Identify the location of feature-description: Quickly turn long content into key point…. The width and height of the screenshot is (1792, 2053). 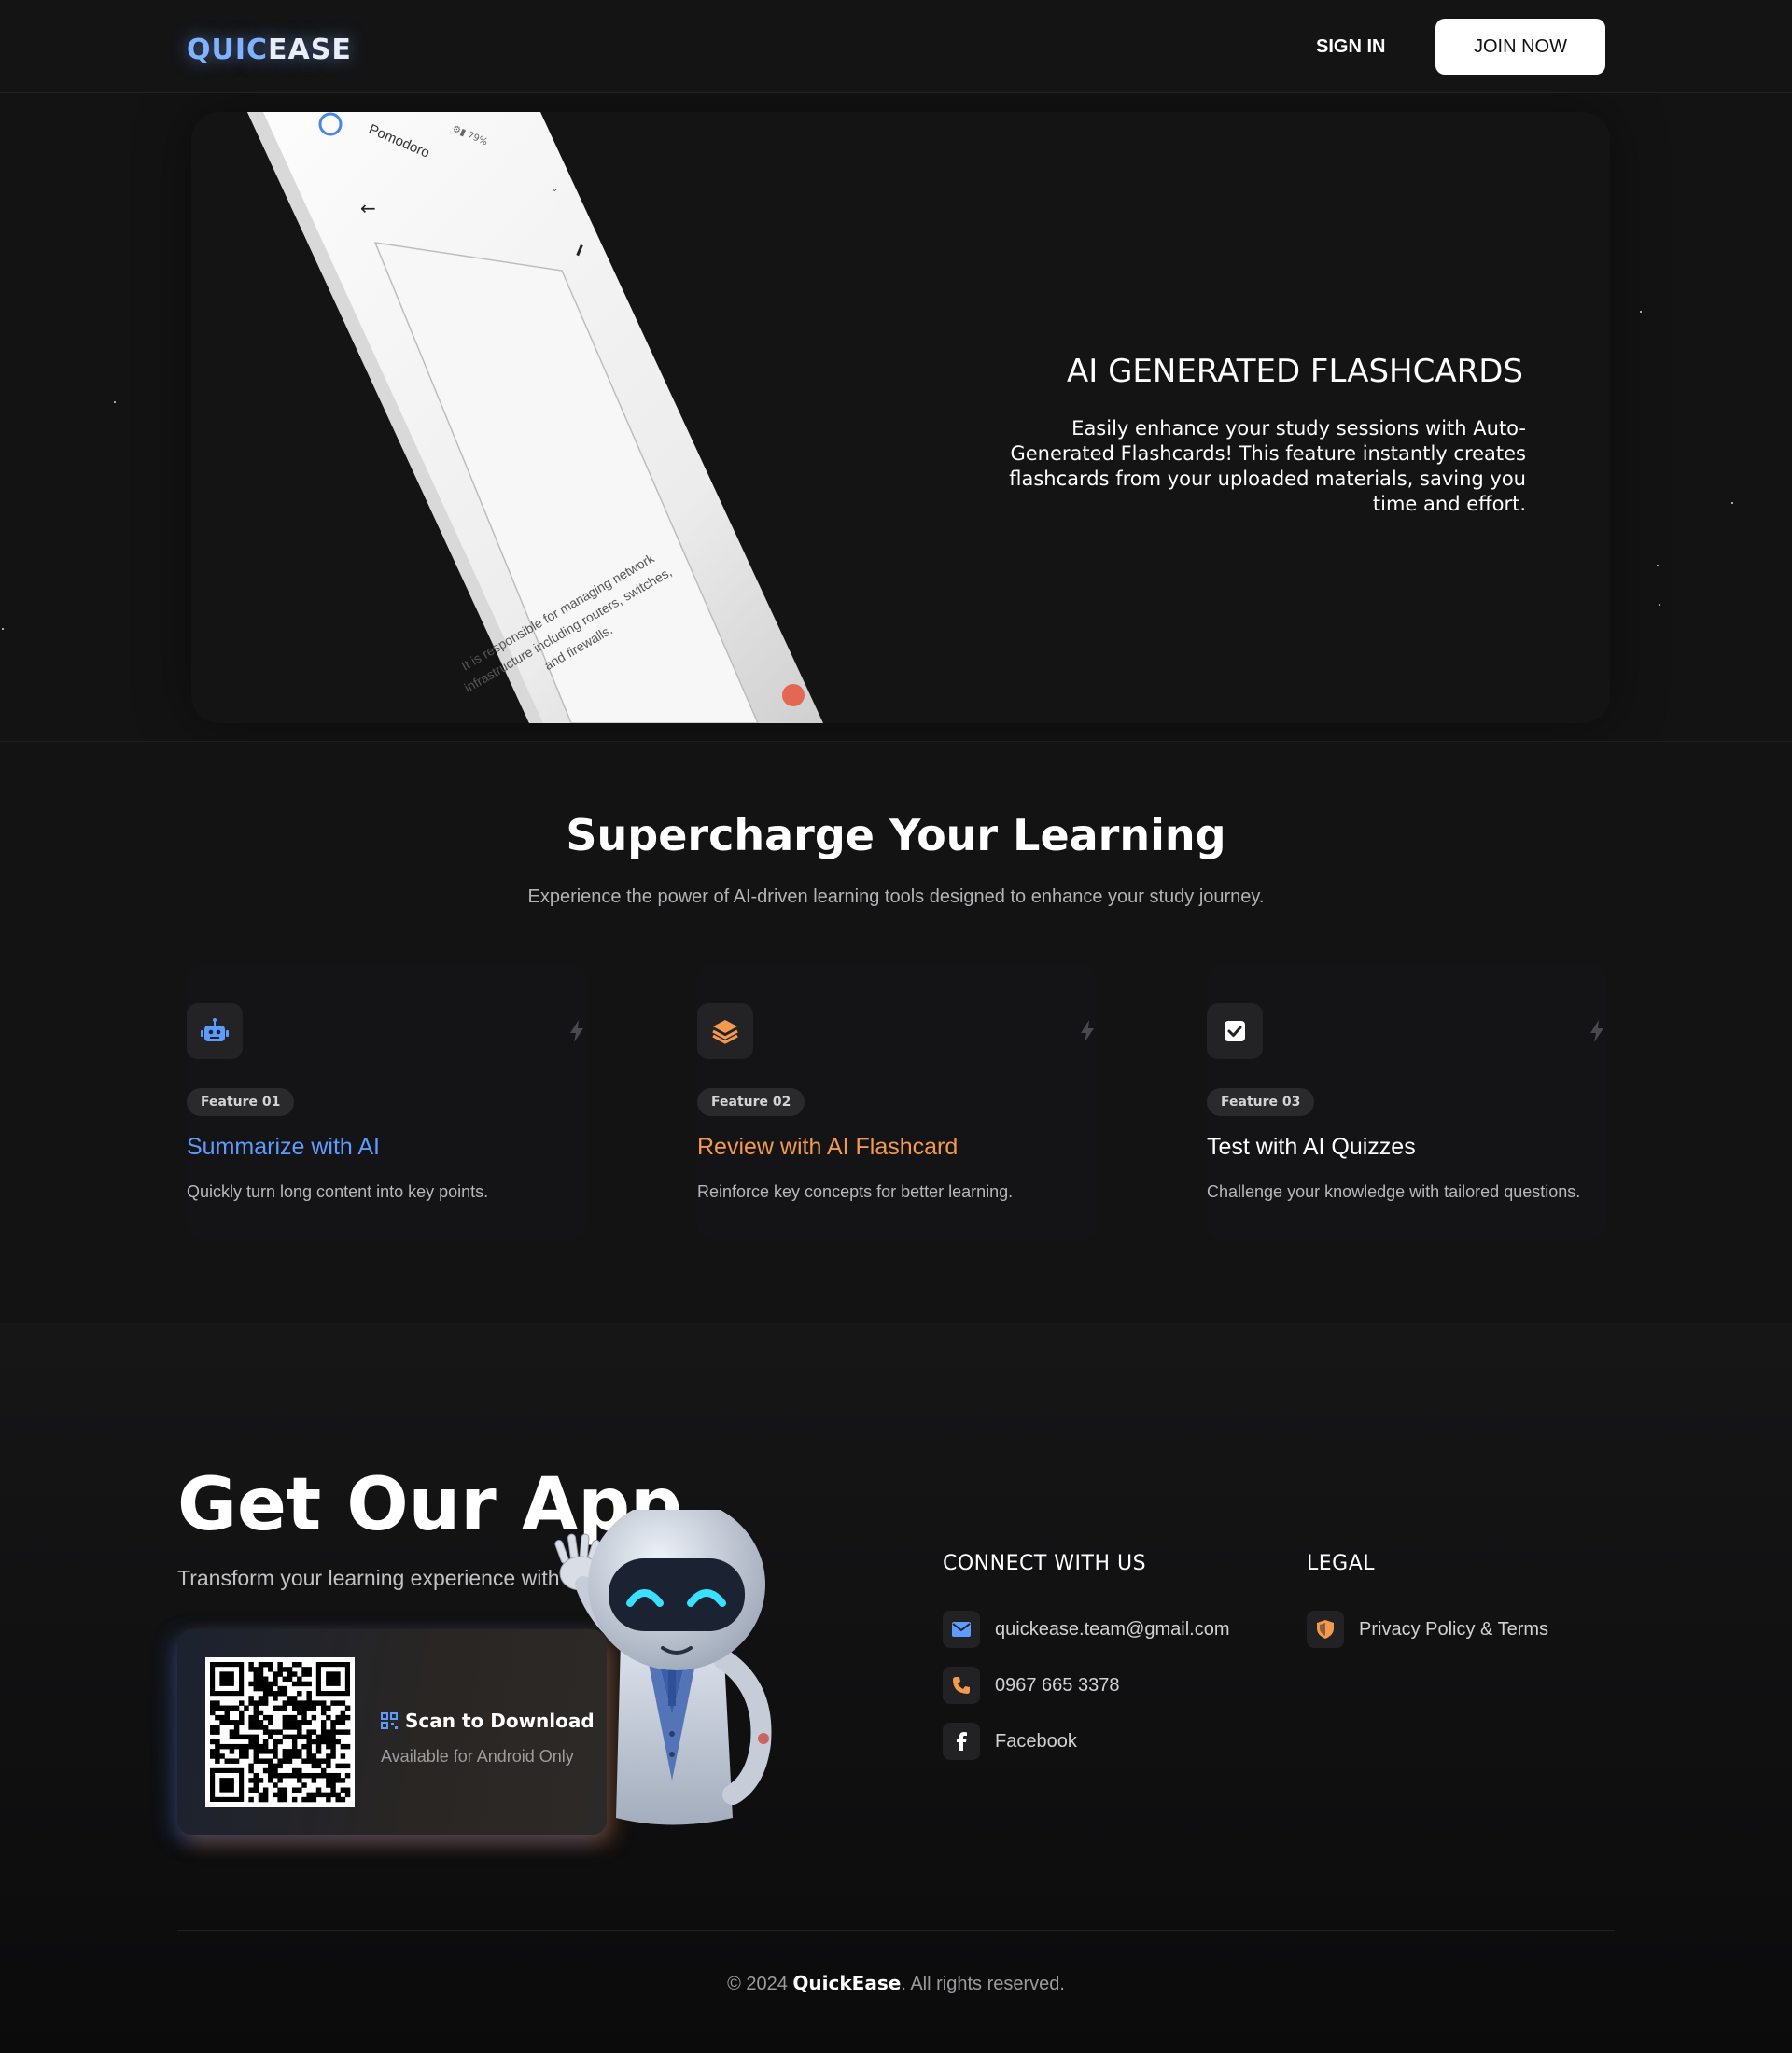
(338, 1191).